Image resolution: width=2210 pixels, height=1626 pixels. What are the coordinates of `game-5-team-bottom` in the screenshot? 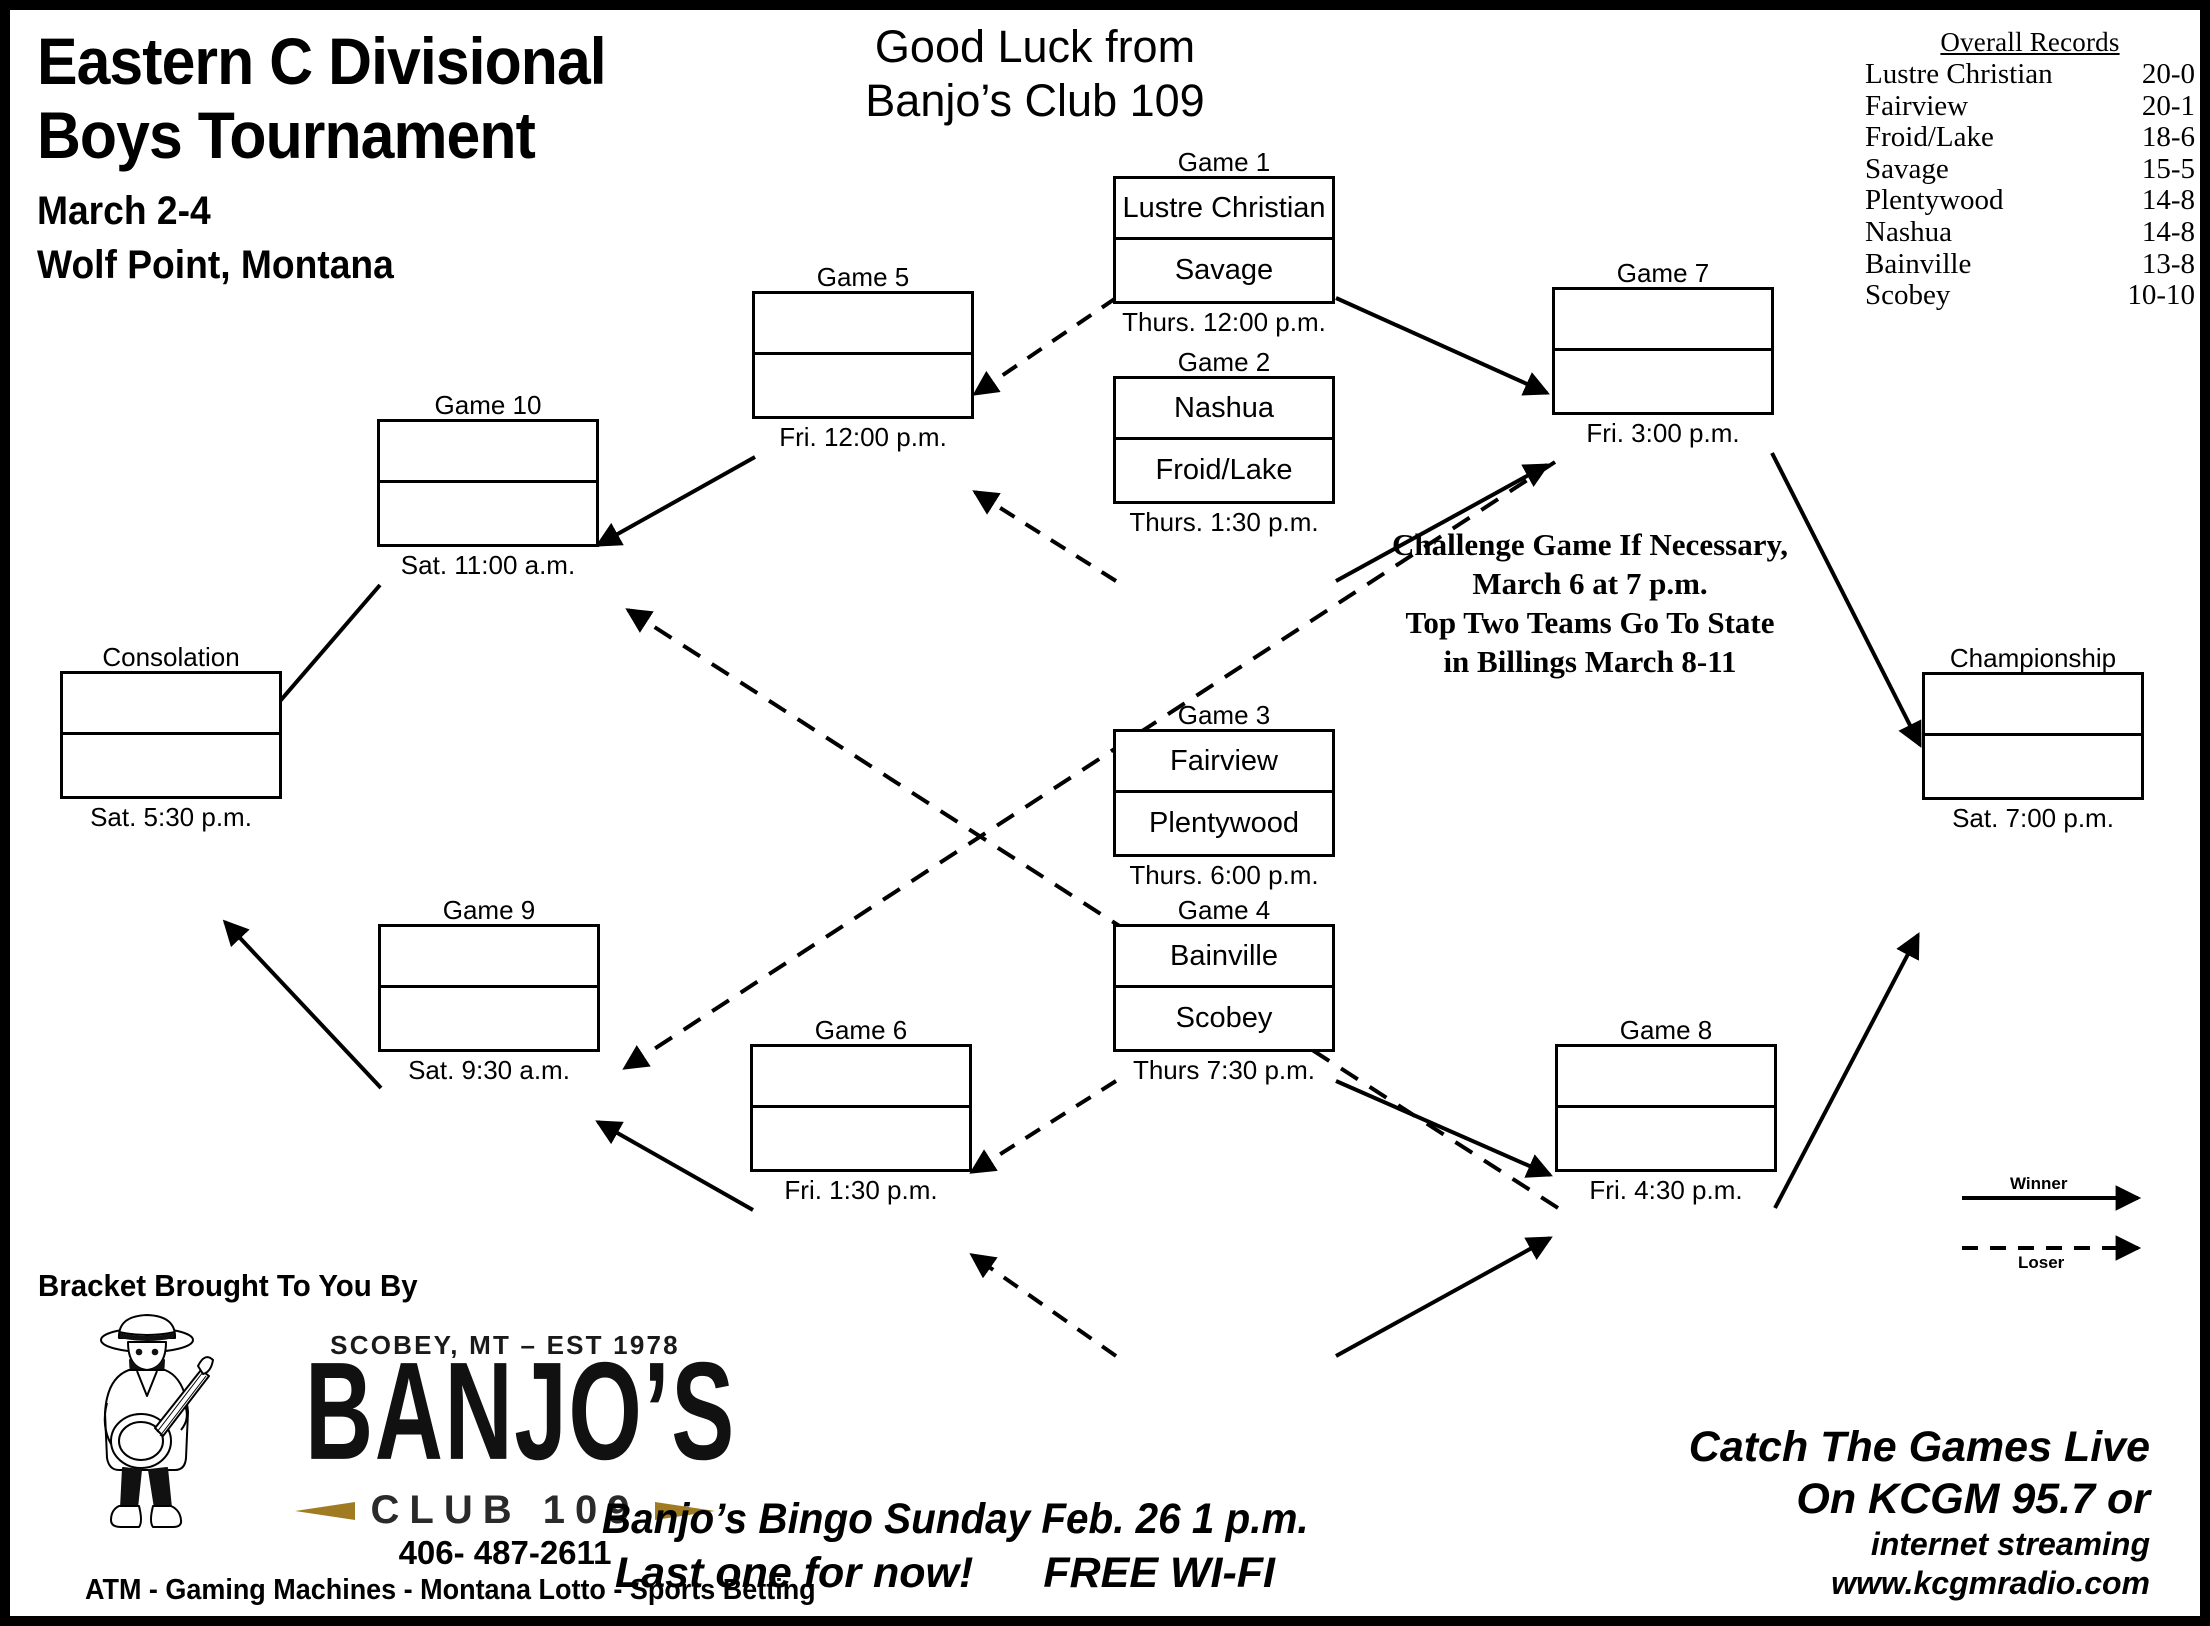 It's located at (863, 385).